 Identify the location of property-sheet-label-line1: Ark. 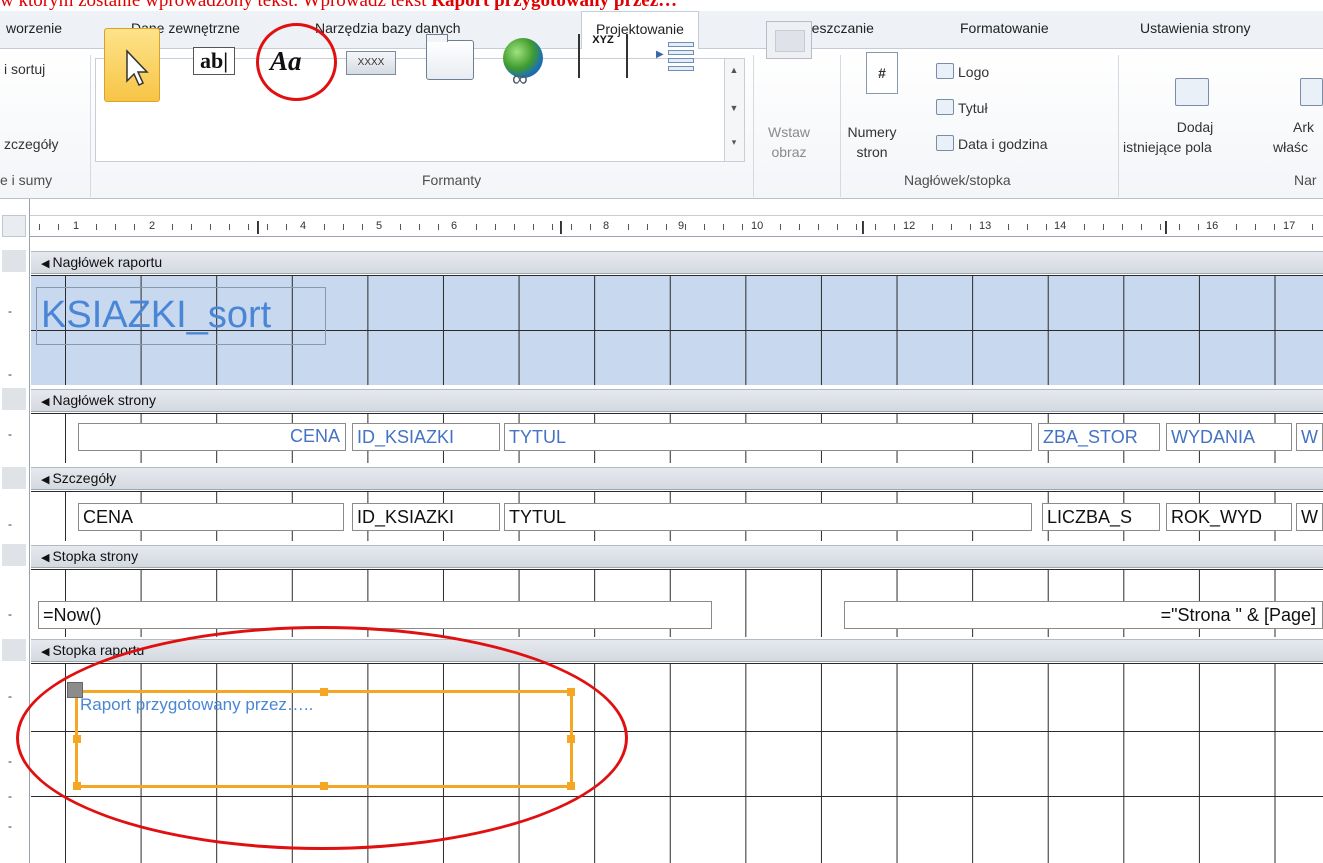
(1303, 127).